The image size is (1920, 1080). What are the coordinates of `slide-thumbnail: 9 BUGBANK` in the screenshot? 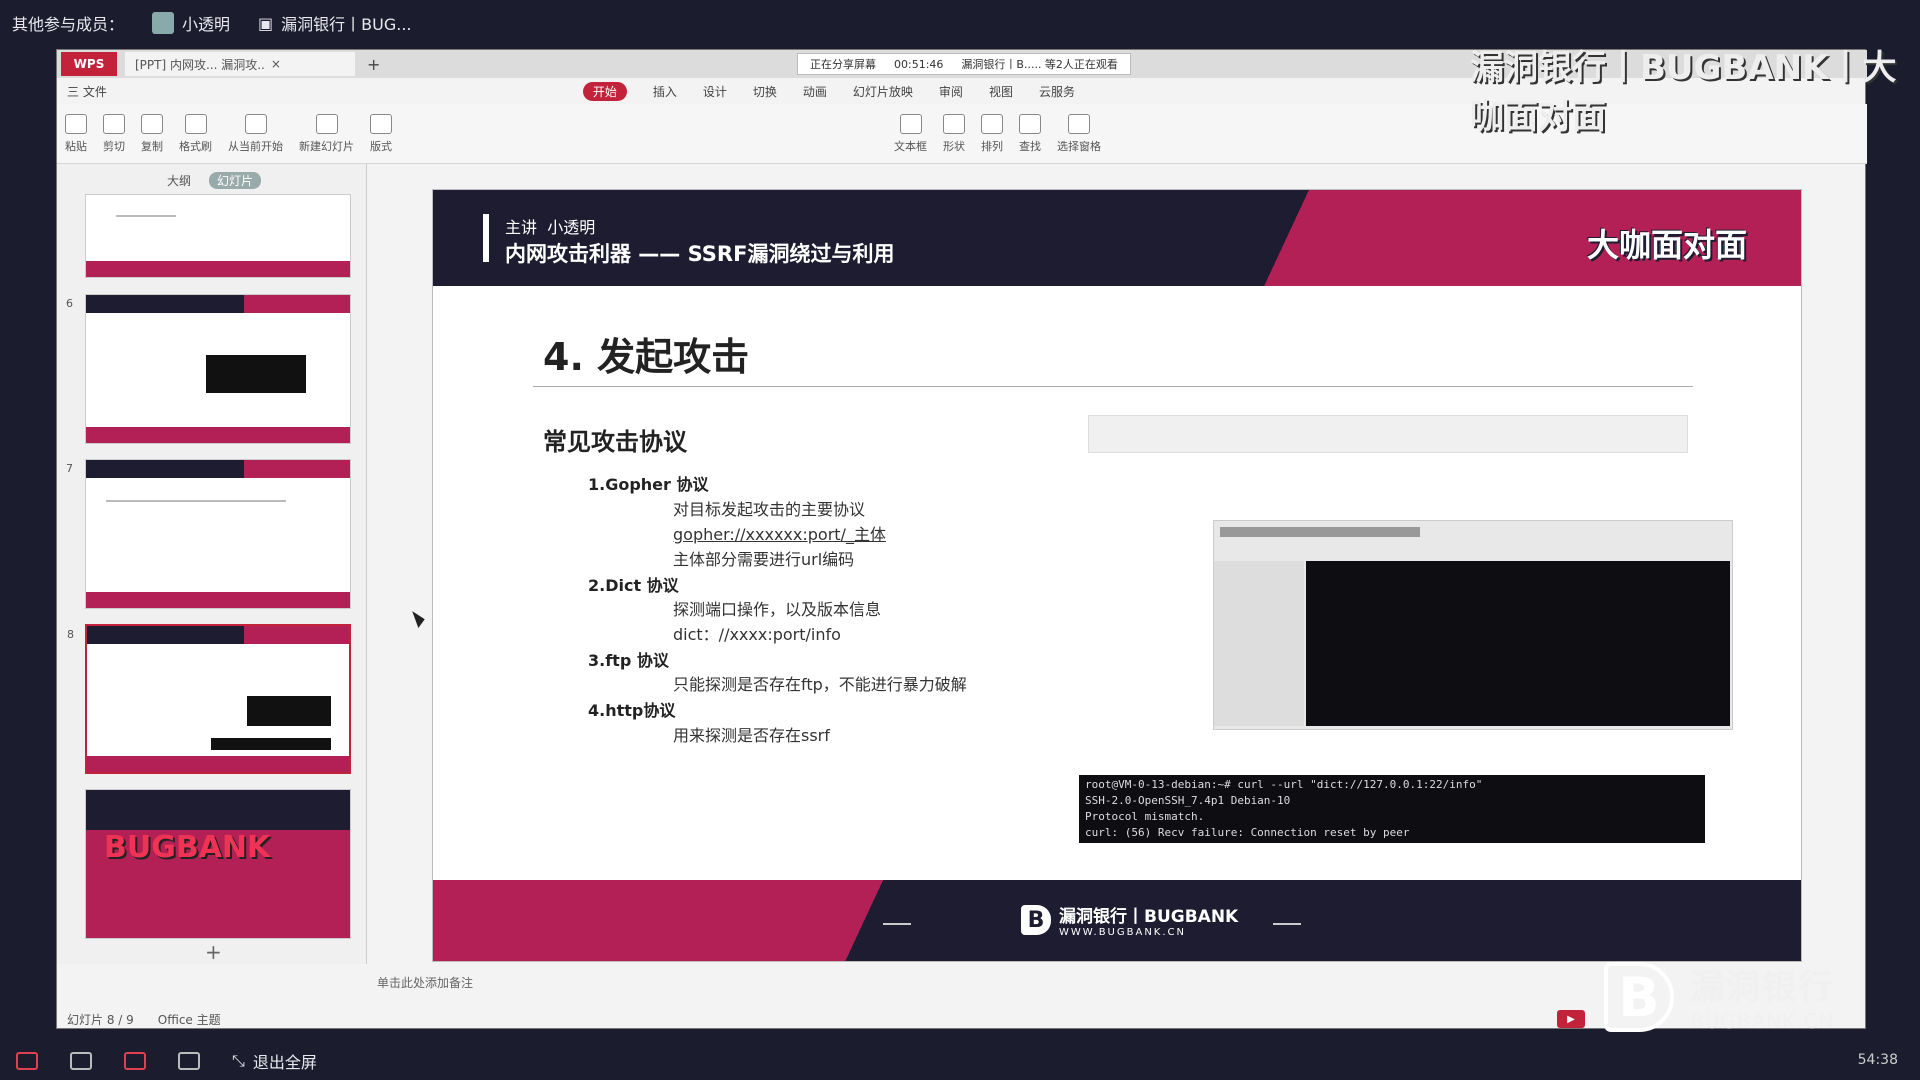 It's located at (218, 864).